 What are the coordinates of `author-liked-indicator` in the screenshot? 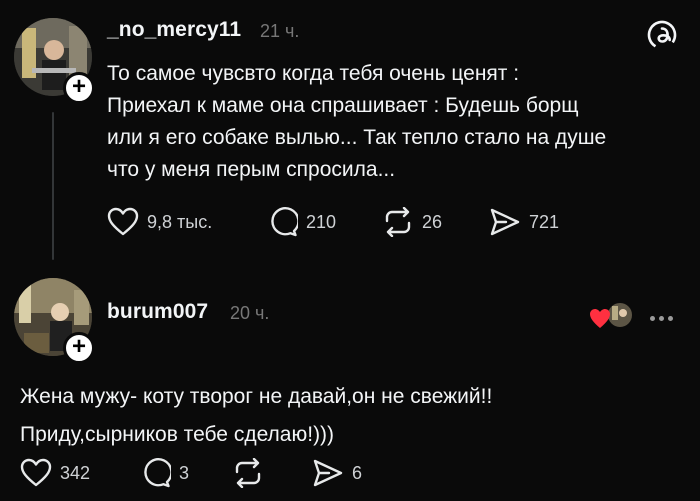 It's located at (612, 318).